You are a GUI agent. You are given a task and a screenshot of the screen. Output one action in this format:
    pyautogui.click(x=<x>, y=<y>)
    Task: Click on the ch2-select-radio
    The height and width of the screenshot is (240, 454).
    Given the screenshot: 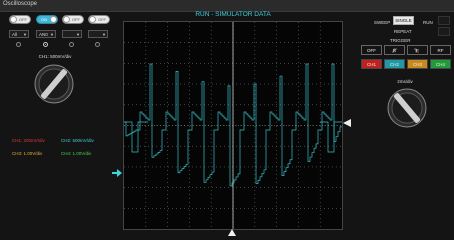 What is the action you would take?
    pyautogui.click(x=45, y=44)
    